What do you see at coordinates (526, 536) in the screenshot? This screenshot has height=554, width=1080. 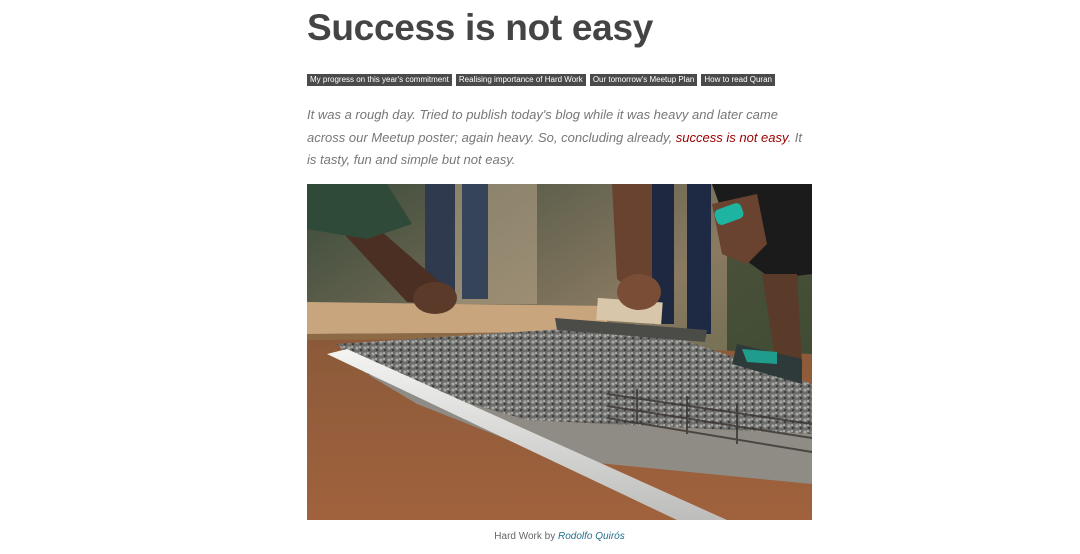 I see `caption-prefix: Hard Work by` at bounding box center [526, 536].